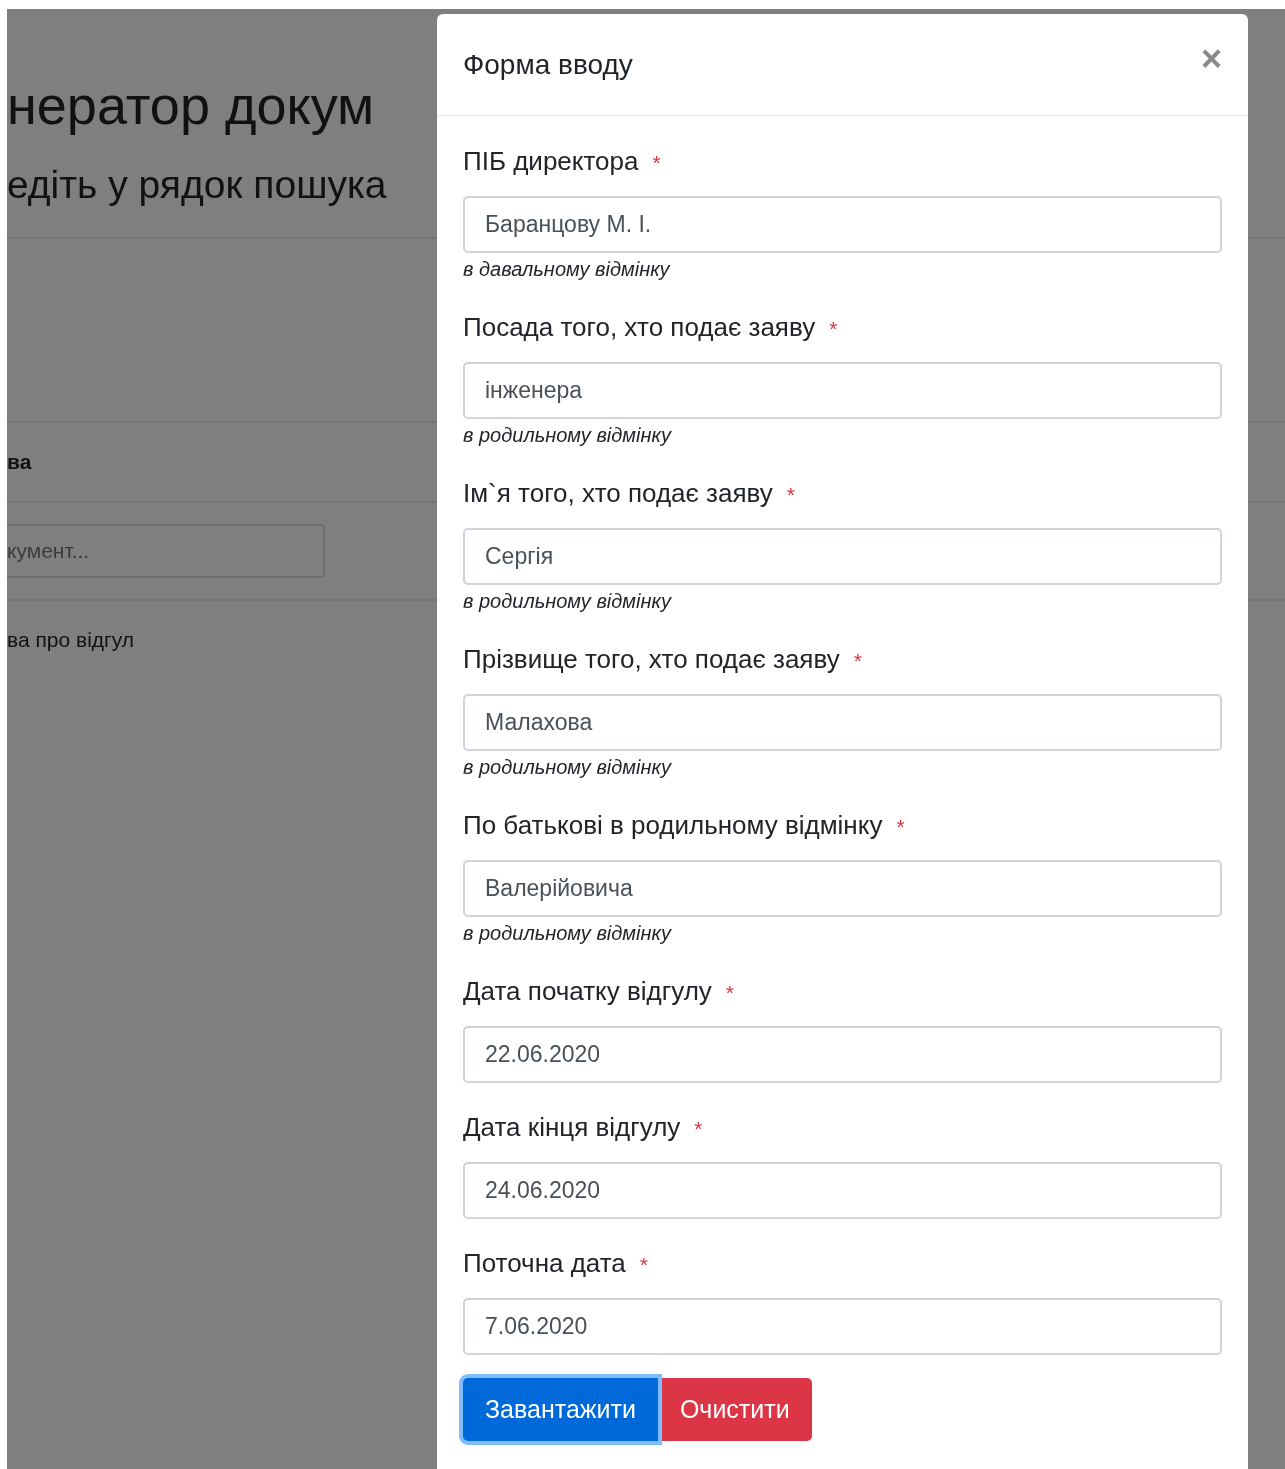 The image size is (1285, 1469). Describe the element at coordinates (651, 659) in the screenshot. I see `field-label: Прізвище того, хто подає заяву` at that location.